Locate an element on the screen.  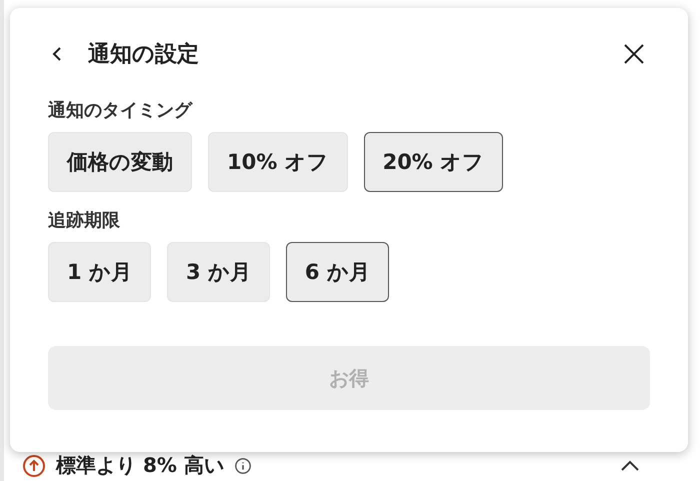
section-label: 通知のタイミング is located at coordinates (121, 110).